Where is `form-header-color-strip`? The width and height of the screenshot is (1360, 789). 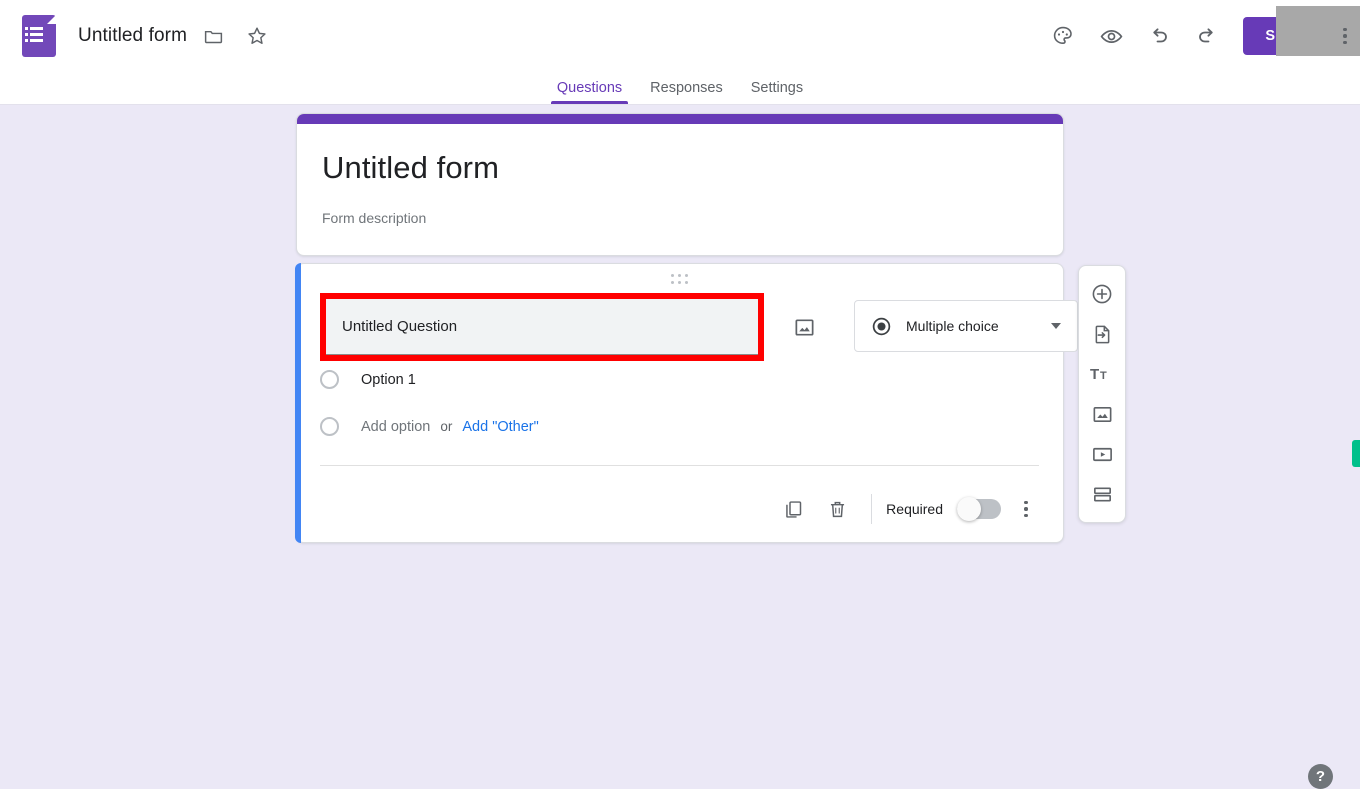
form-header-color-strip is located at coordinates (680, 119).